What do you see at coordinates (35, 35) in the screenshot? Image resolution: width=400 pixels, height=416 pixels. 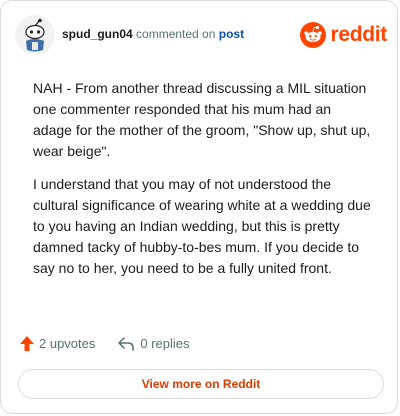 I see `snoo-avatar-icon` at bounding box center [35, 35].